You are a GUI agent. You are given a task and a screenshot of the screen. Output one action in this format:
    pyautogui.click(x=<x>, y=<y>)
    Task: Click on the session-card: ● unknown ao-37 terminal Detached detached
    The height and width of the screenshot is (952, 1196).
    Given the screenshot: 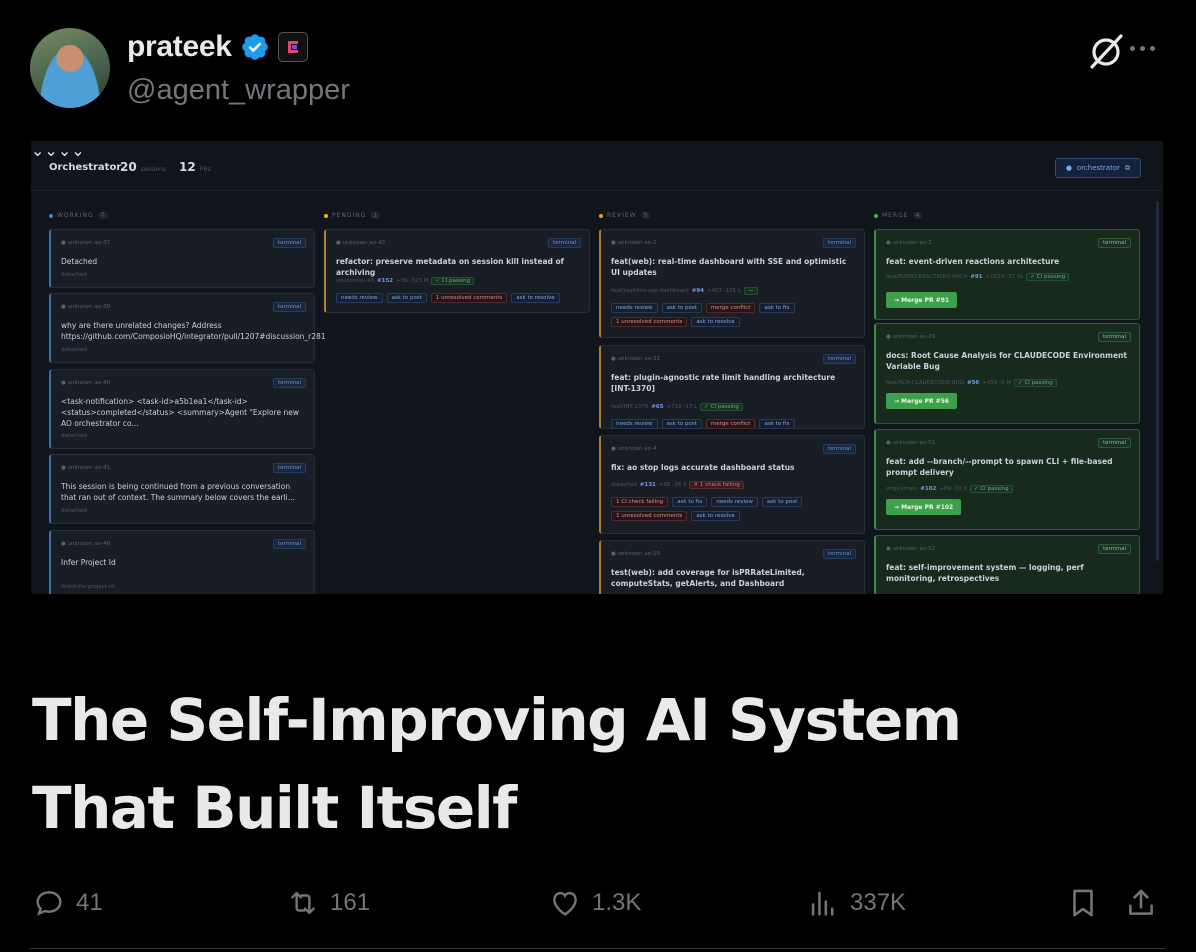 What is the action you would take?
    pyautogui.click(x=182, y=258)
    